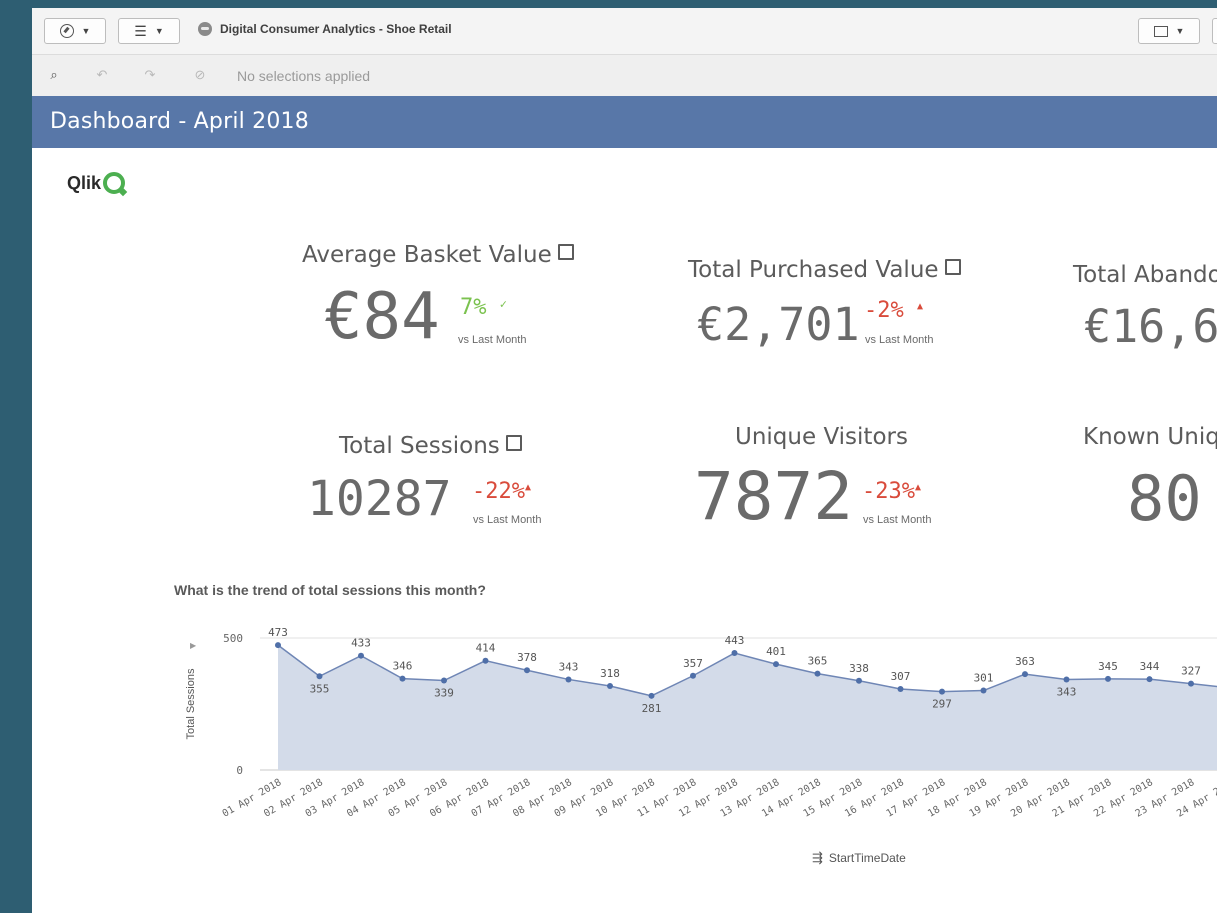 Image resolution: width=1217 pixels, height=913 pixels. What do you see at coordinates (867, 858) in the screenshot?
I see `dimension-label: StartTimeDate` at bounding box center [867, 858].